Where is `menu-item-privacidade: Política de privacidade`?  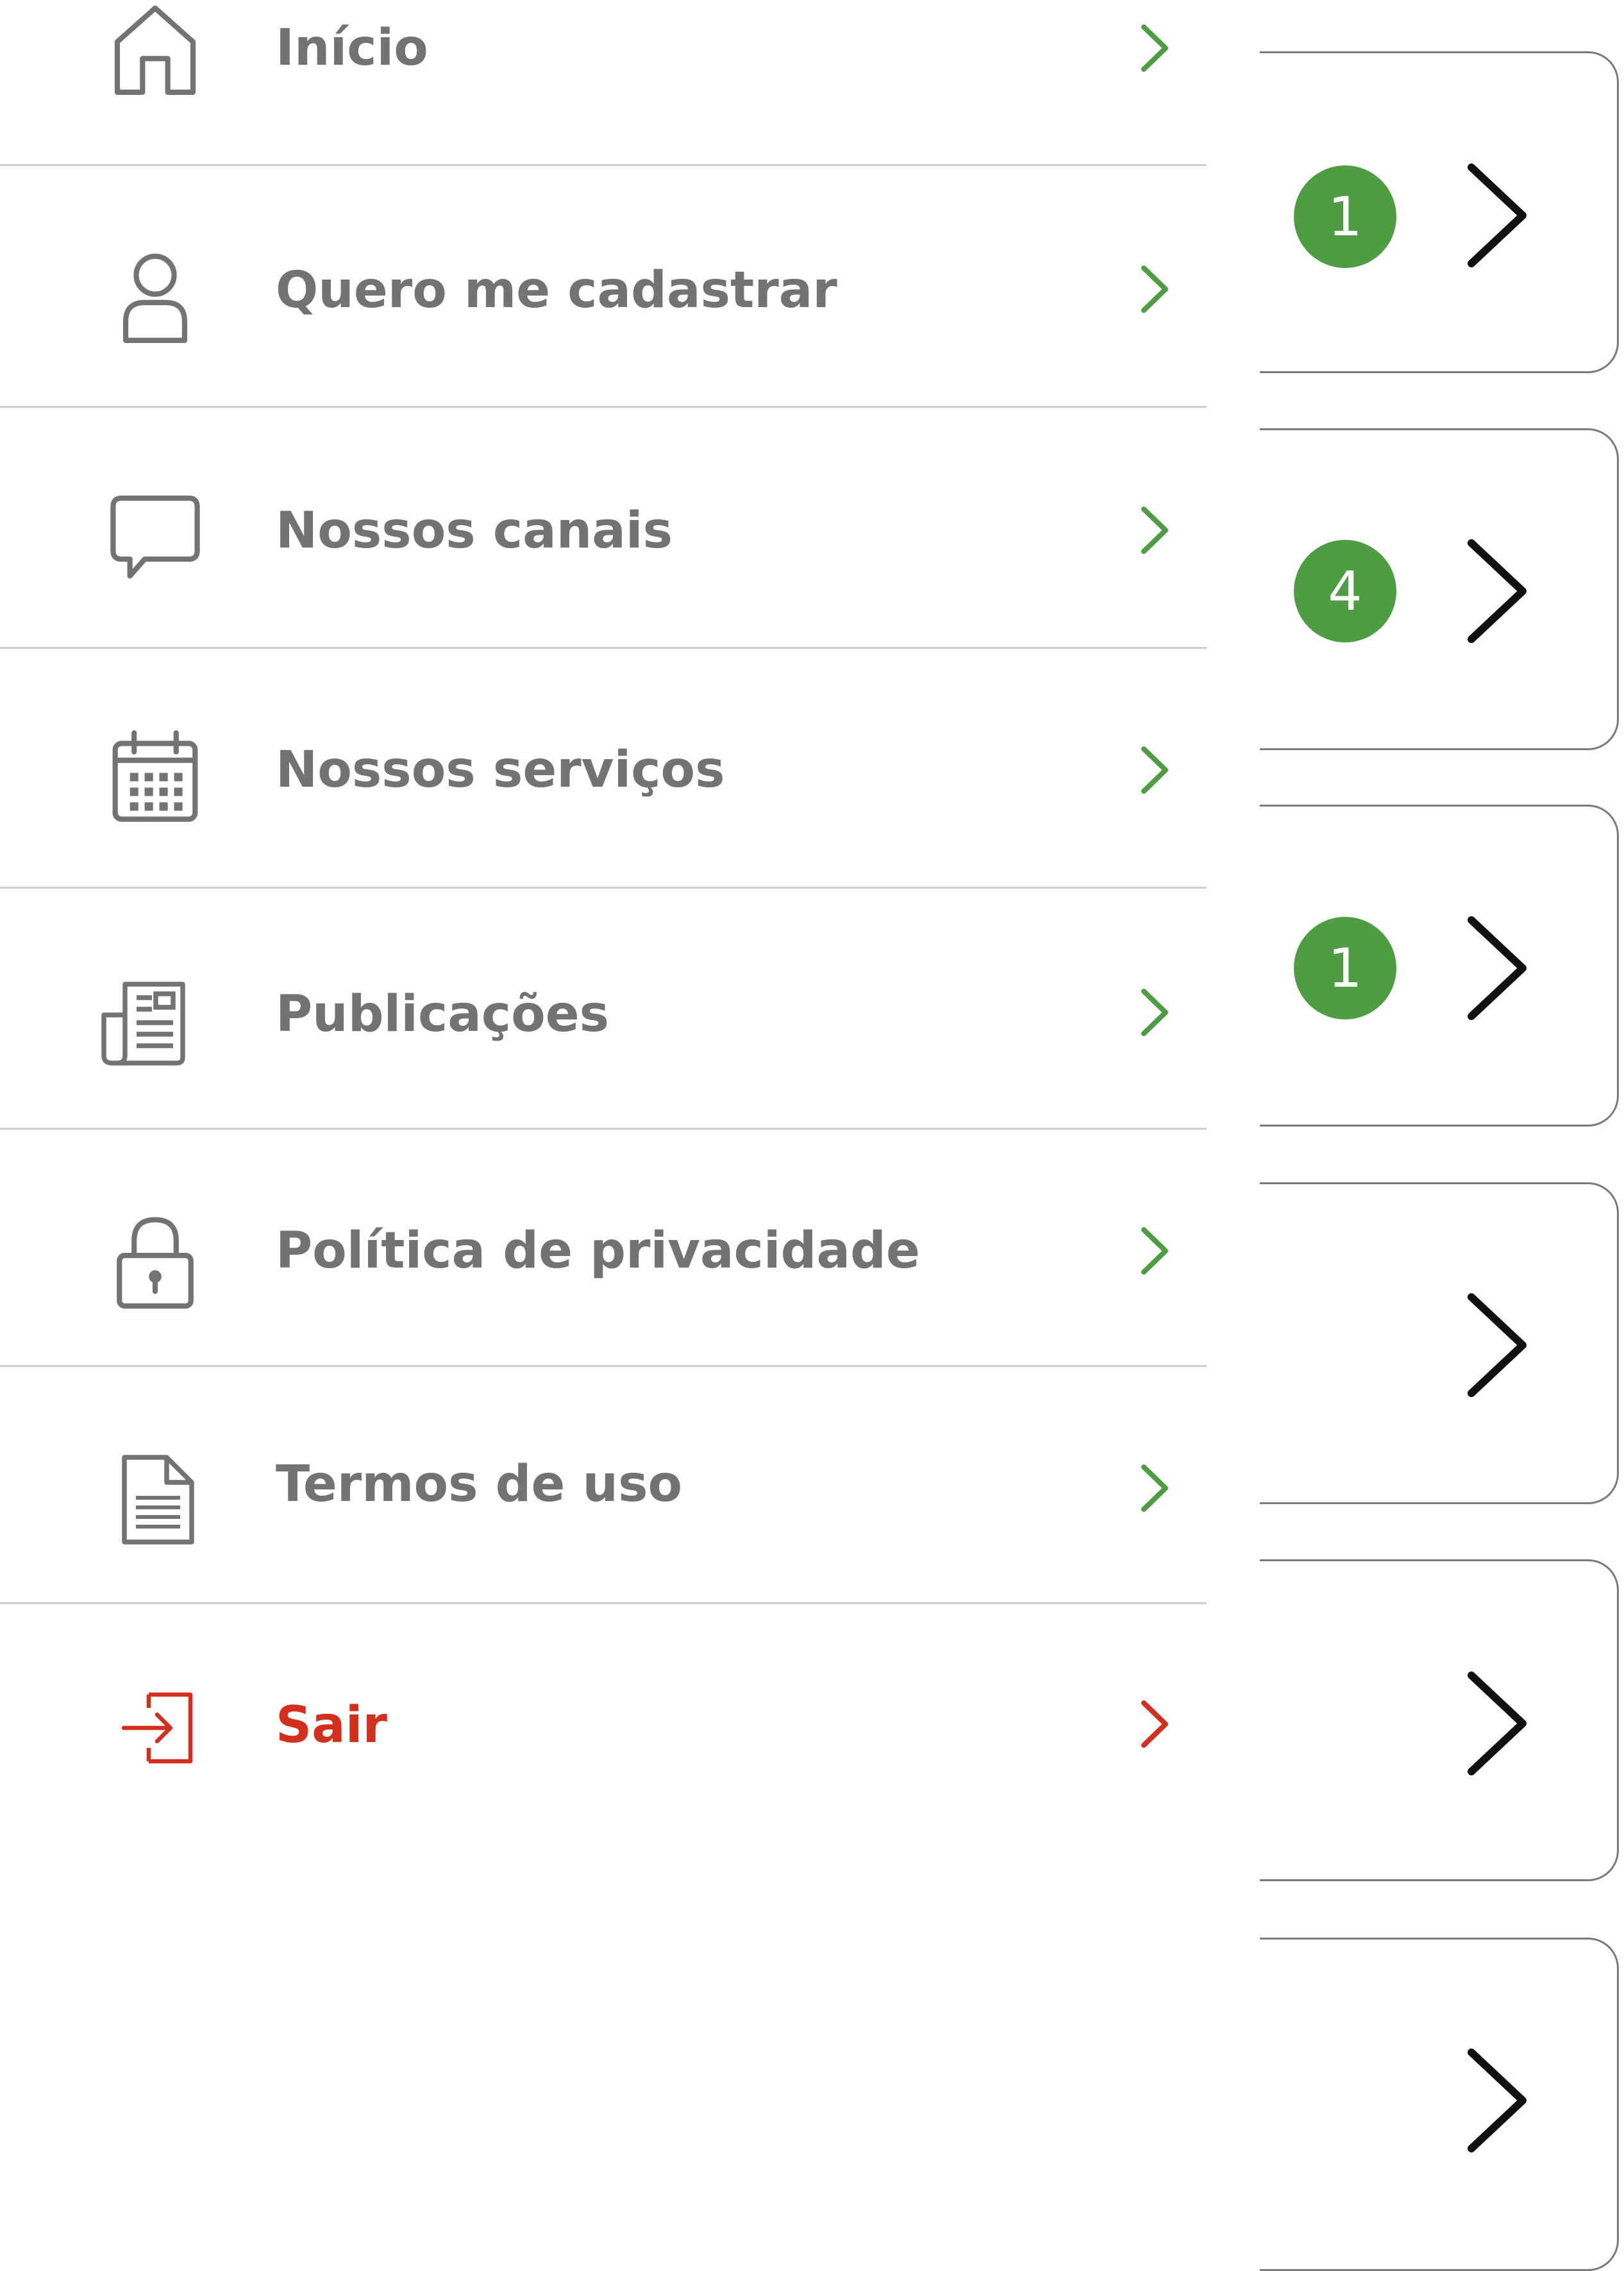
menu-item-privacidade: Política de privacidade is located at coordinates (603, 1248).